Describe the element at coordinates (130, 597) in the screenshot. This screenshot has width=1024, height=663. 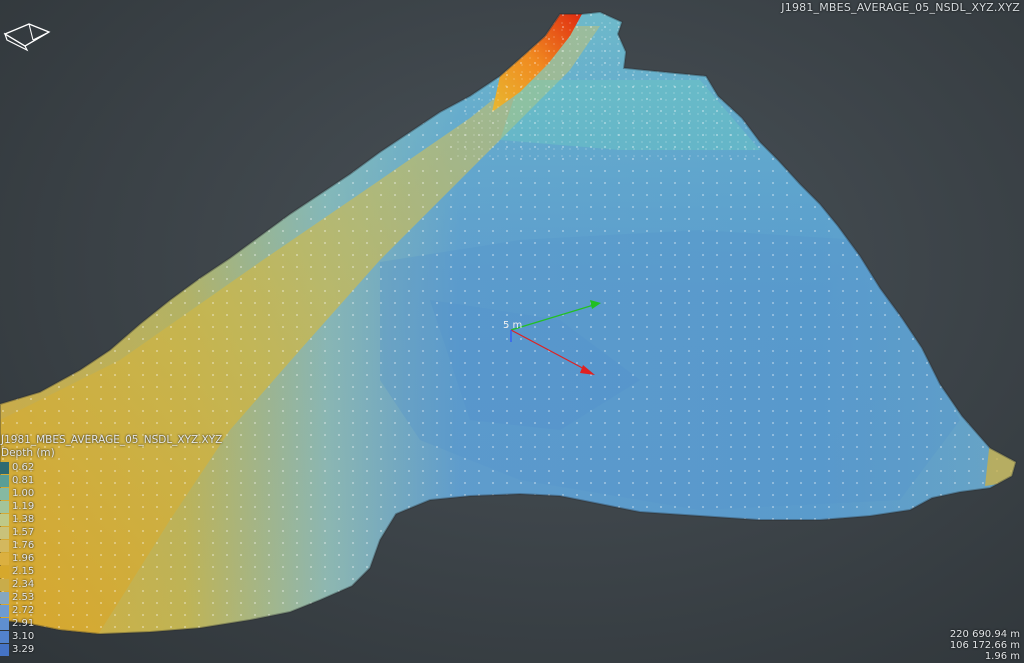
I see `legend-entry: 2.53` at that location.